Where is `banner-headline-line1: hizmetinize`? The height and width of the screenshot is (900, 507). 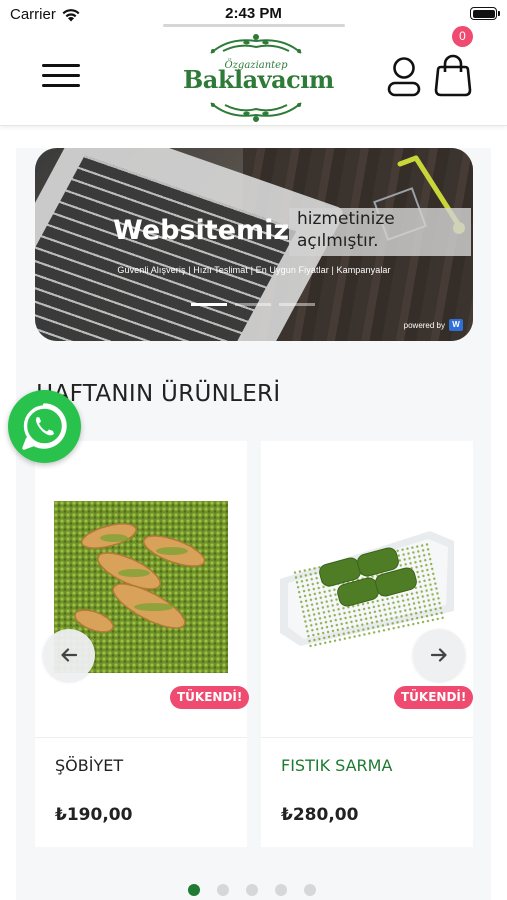 banner-headline-line1: hizmetinize is located at coordinates (346, 219).